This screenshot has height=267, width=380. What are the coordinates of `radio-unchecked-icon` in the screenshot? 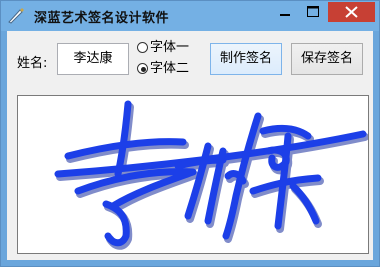 It's located at (142, 47).